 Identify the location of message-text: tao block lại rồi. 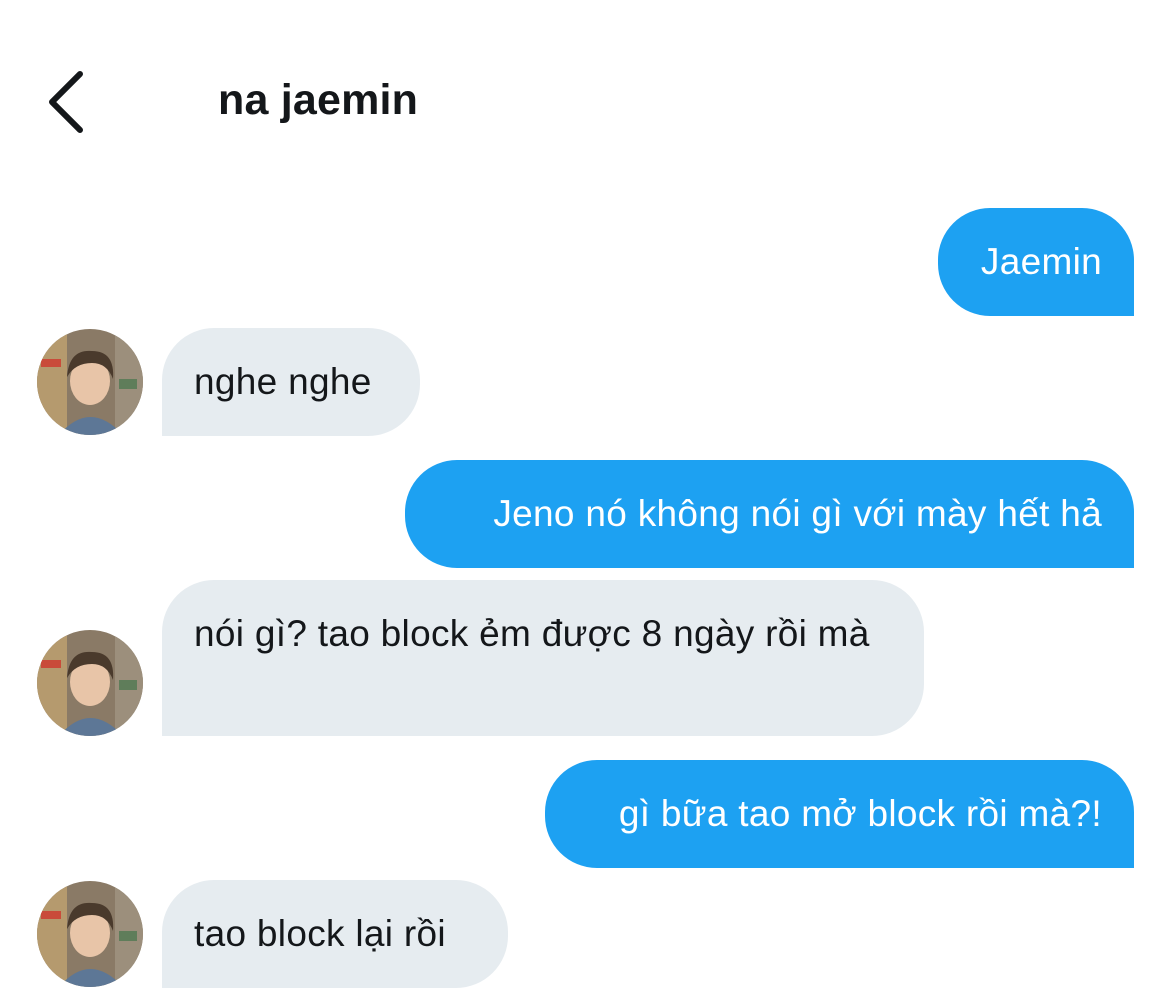
(320, 933).